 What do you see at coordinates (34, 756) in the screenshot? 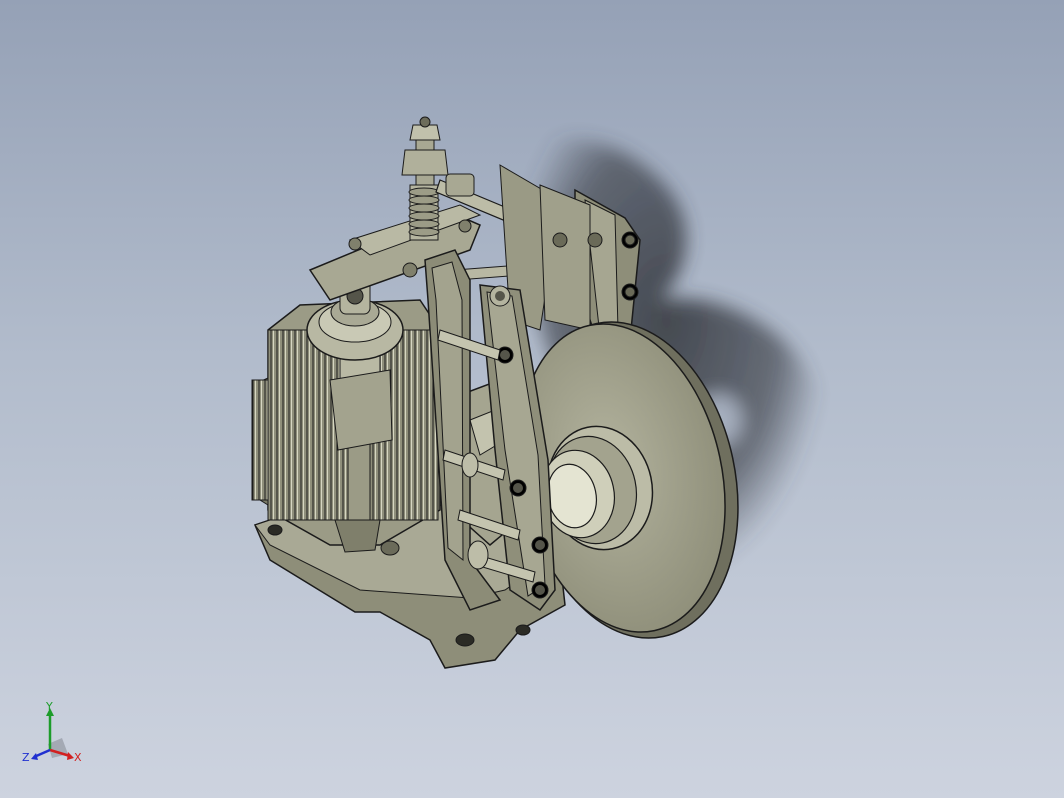
I see `z-arrow-icon` at bounding box center [34, 756].